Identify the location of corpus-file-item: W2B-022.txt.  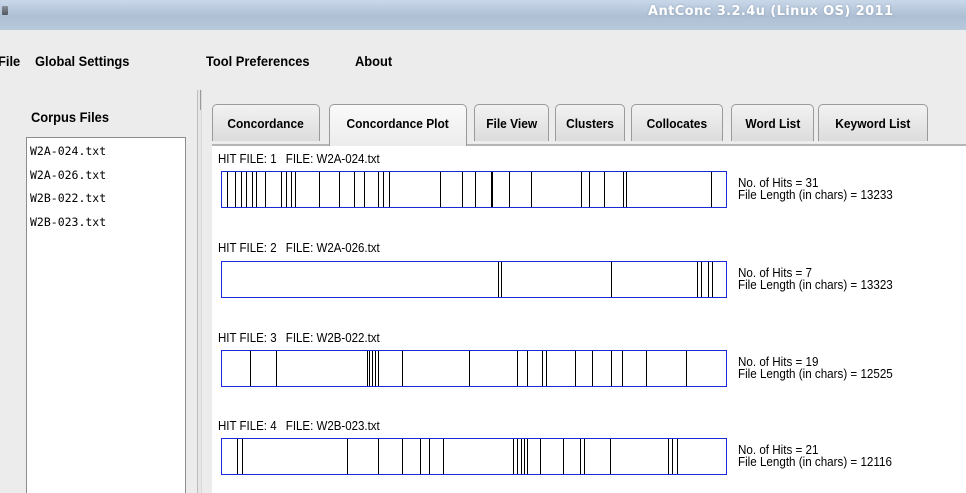
(106, 203).